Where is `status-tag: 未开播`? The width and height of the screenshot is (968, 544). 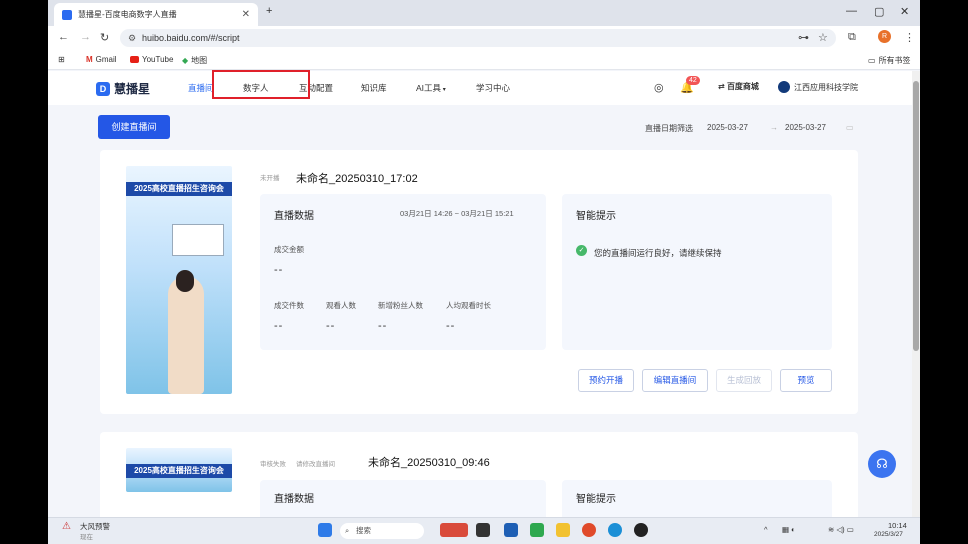 status-tag: 未开播 is located at coordinates (270, 178).